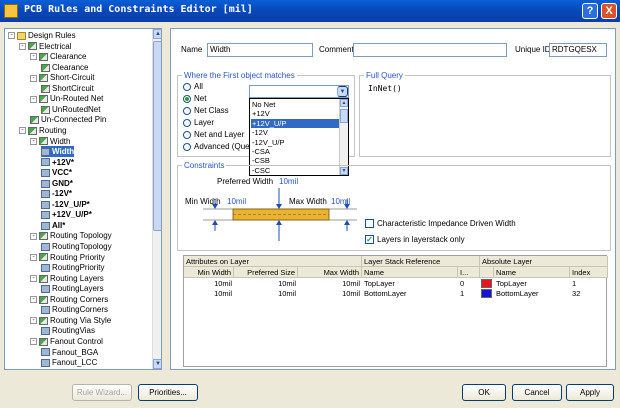  What do you see at coordinates (70, 109) in the screenshot?
I see `tree-item: UnRoutedNet` at bounding box center [70, 109].